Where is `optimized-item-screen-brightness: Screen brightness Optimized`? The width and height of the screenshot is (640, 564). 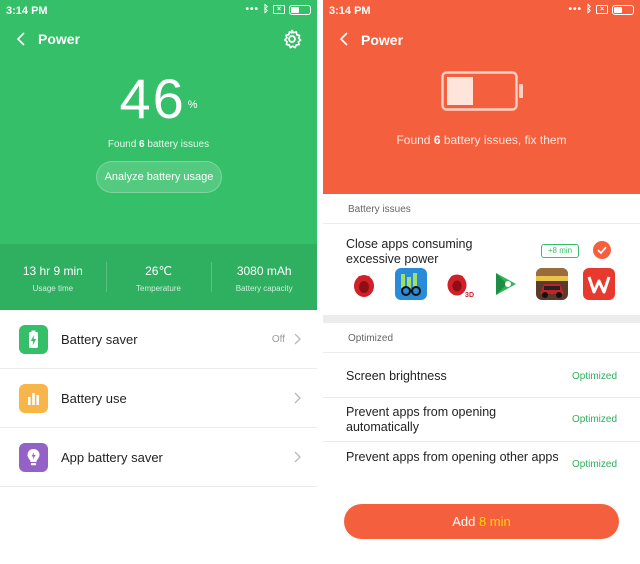 optimized-item-screen-brightness: Screen brightness Optimized is located at coordinates (481, 375).